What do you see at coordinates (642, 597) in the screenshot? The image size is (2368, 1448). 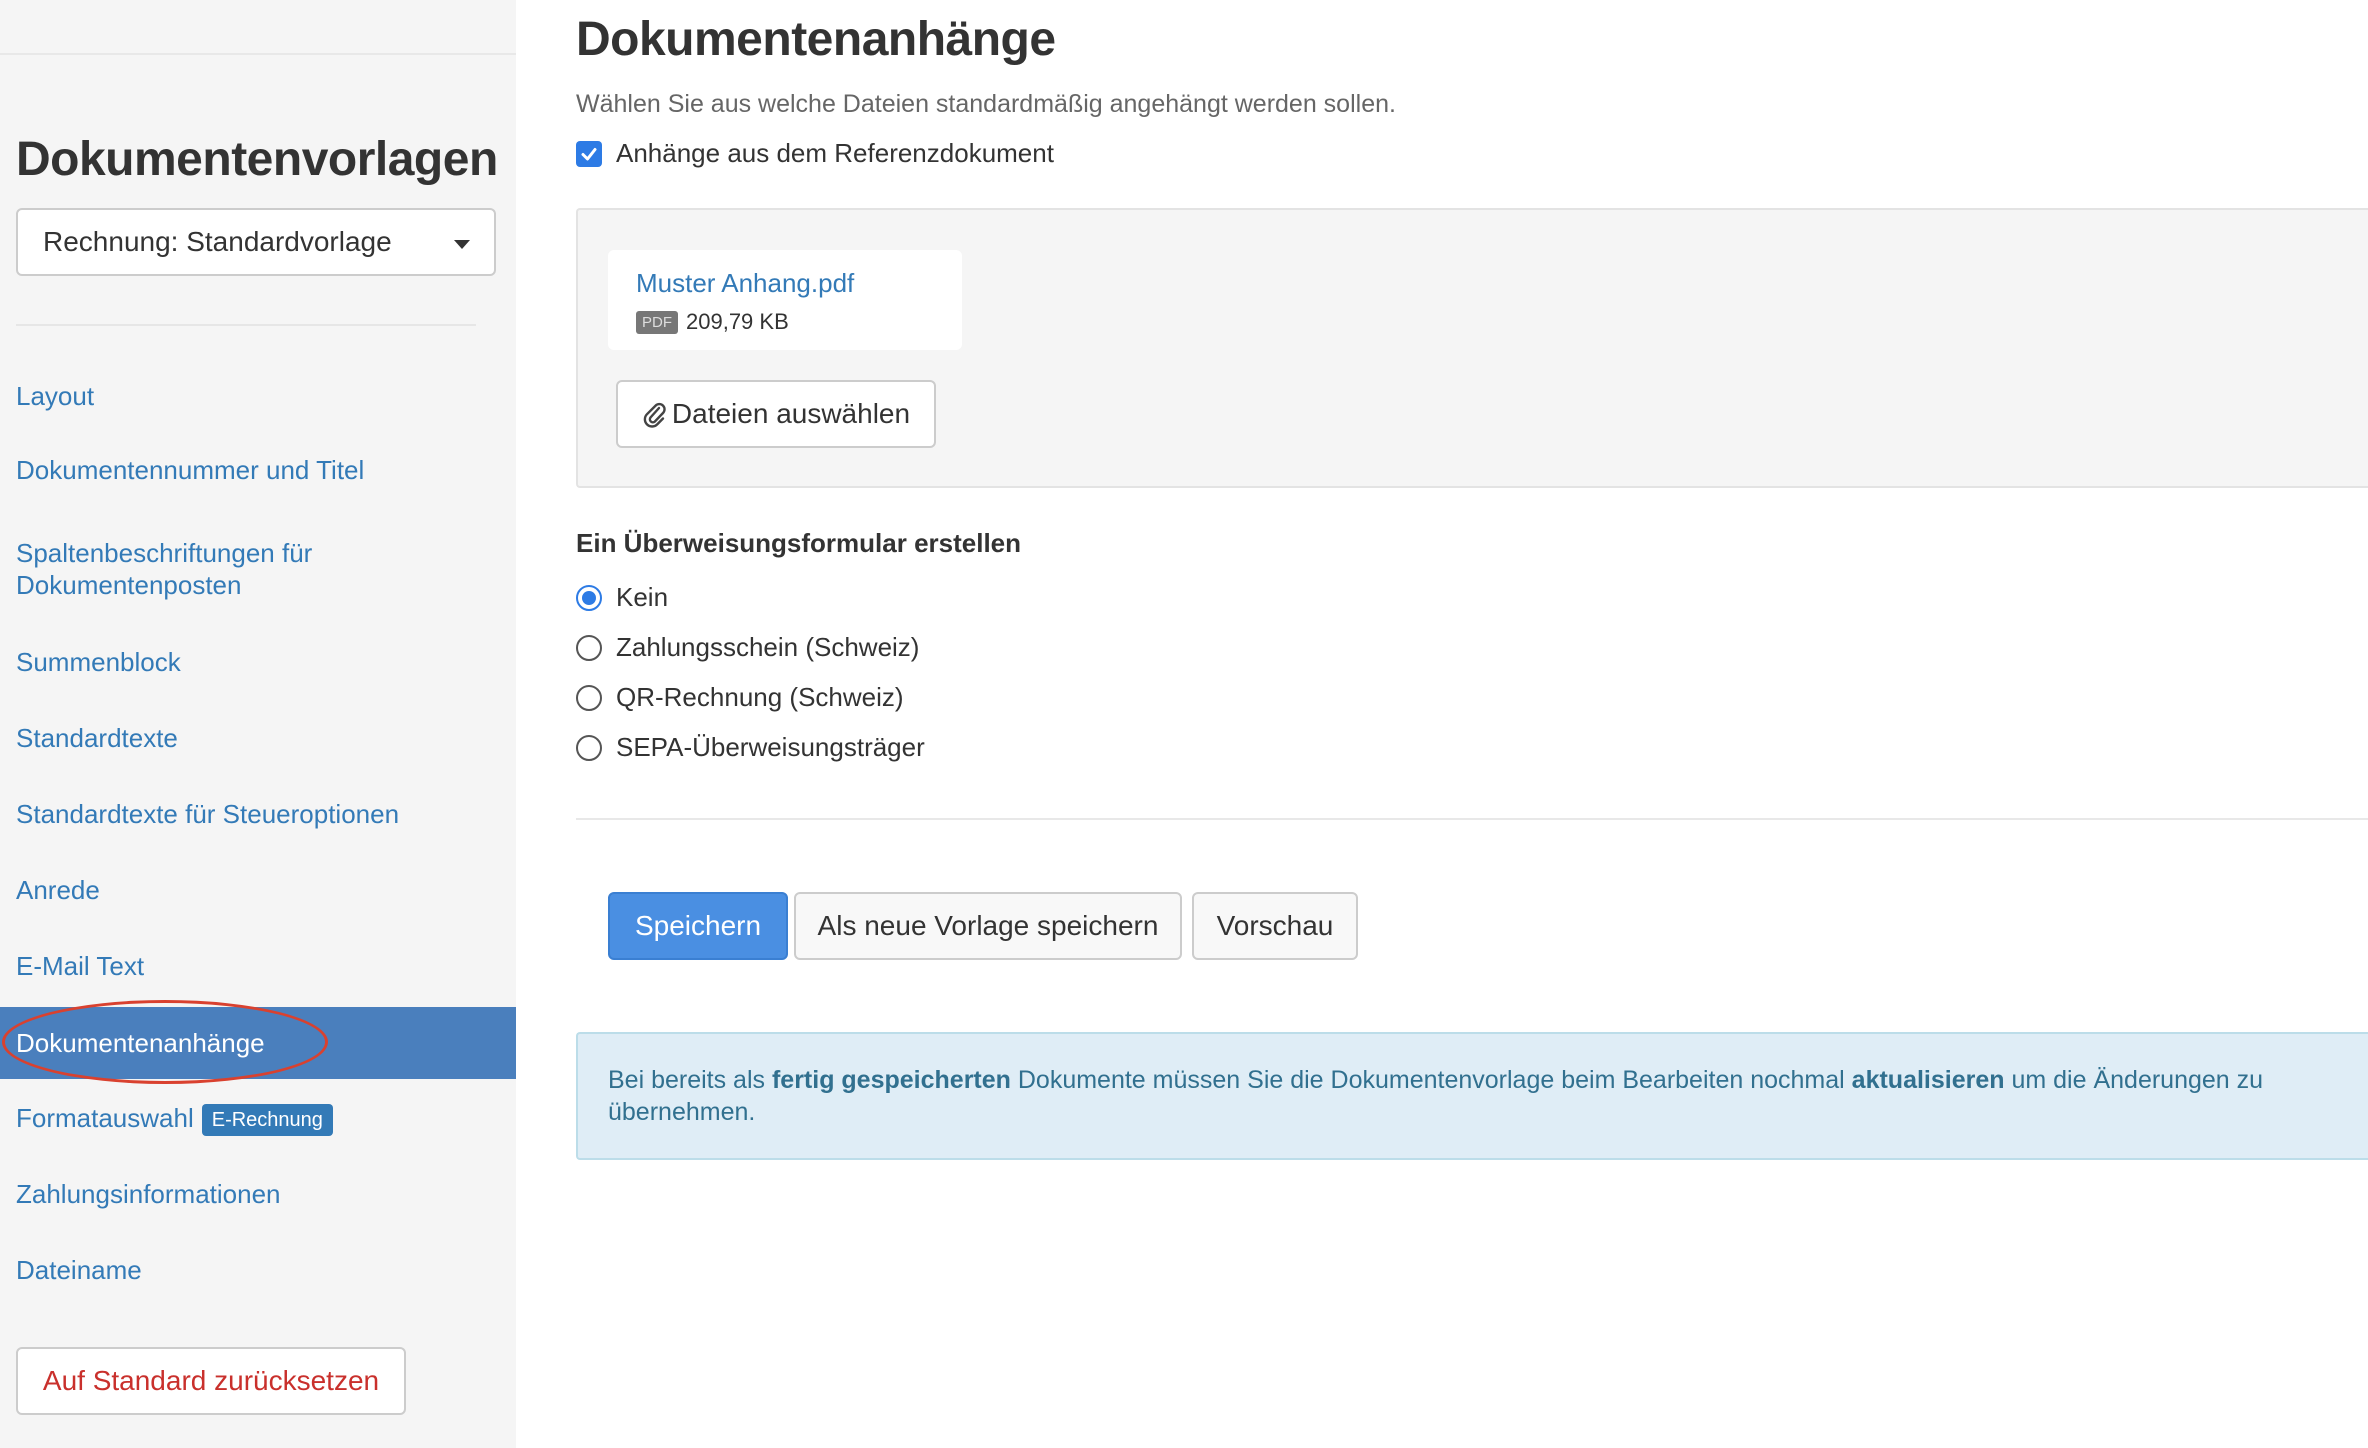 I see `radio-label: Kein` at bounding box center [642, 597].